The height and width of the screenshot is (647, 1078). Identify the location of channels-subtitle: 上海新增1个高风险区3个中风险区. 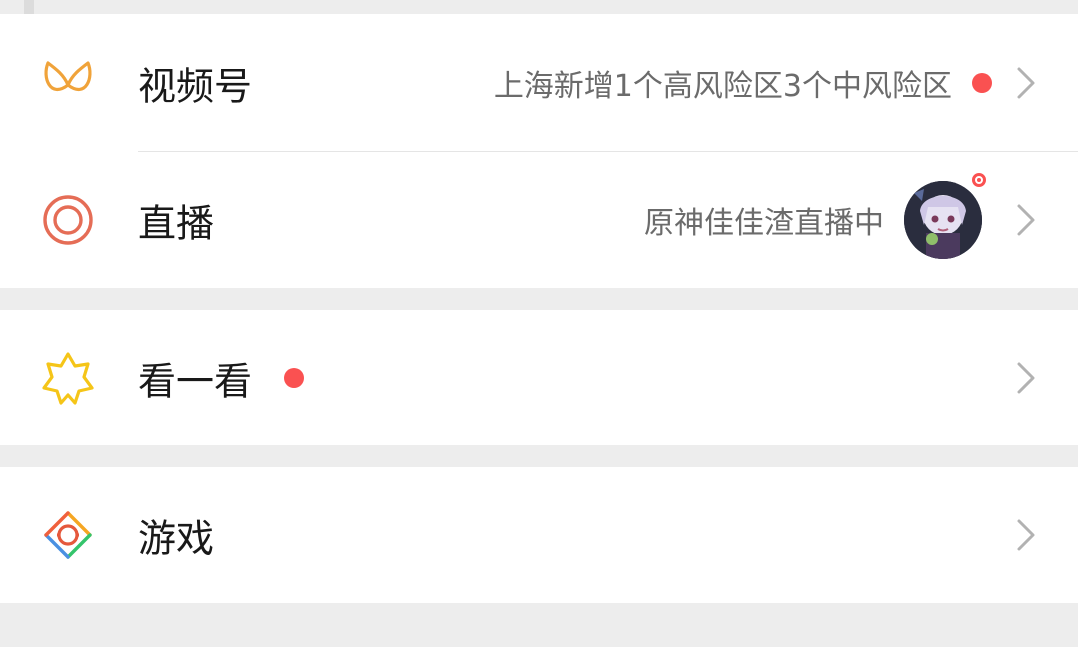
(722, 86).